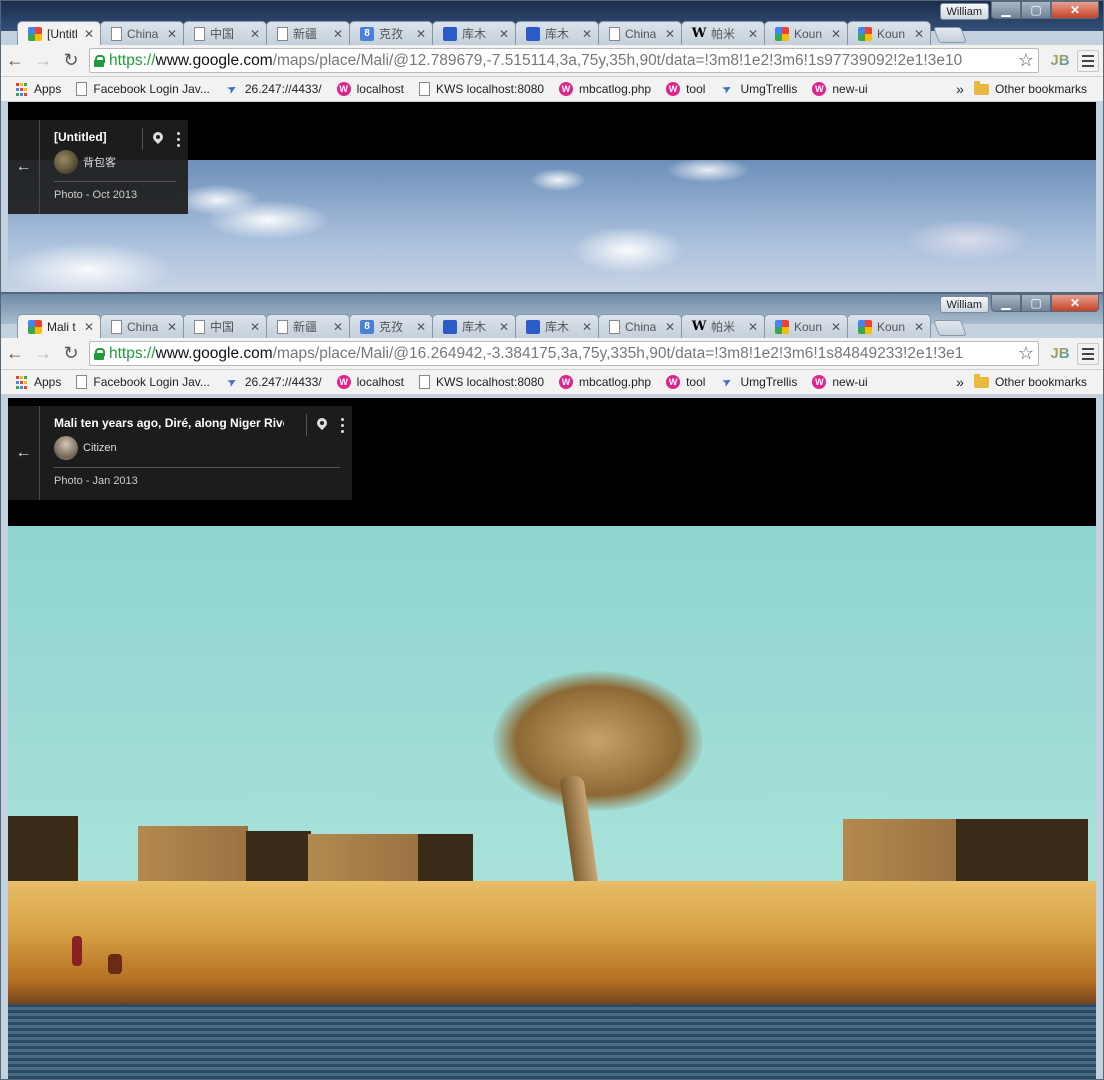 The width and height of the screenshot is (1104, 1080). I want to click on browser-tab: 新疆 ✕, so click(308, 326).